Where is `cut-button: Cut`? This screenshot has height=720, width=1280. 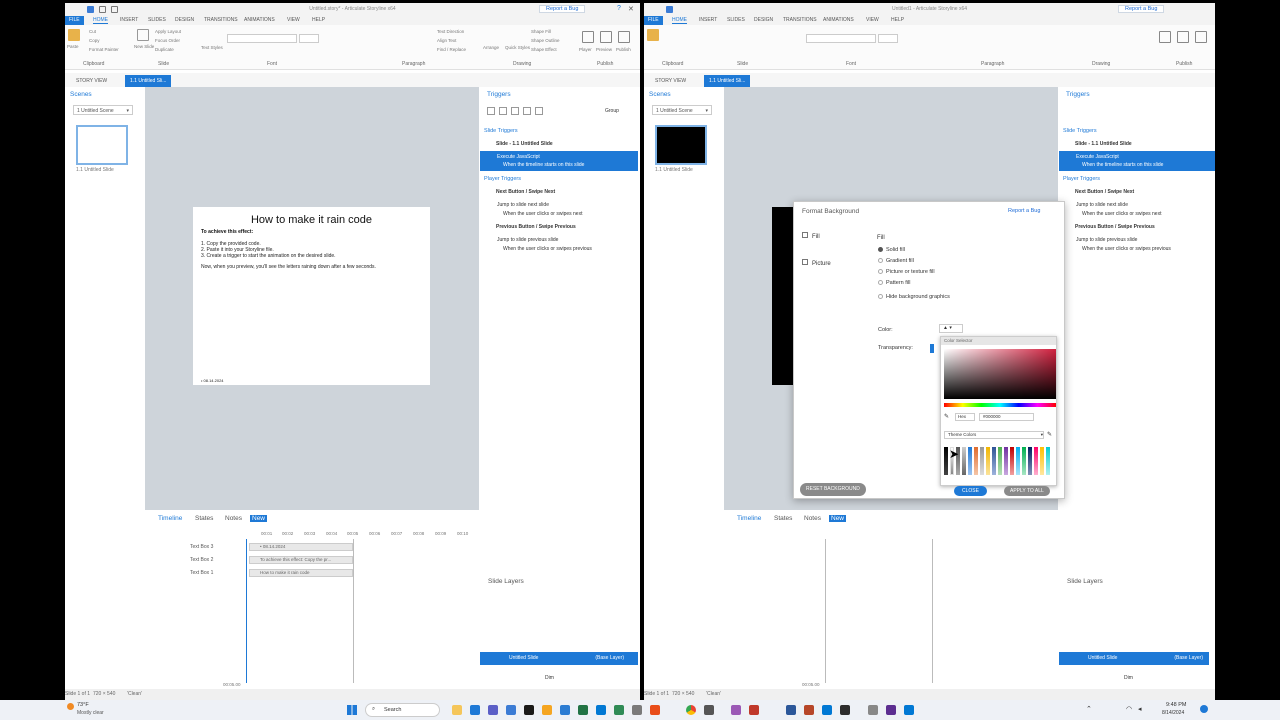 cut-button: Cut is located at coordinates (92, 31).